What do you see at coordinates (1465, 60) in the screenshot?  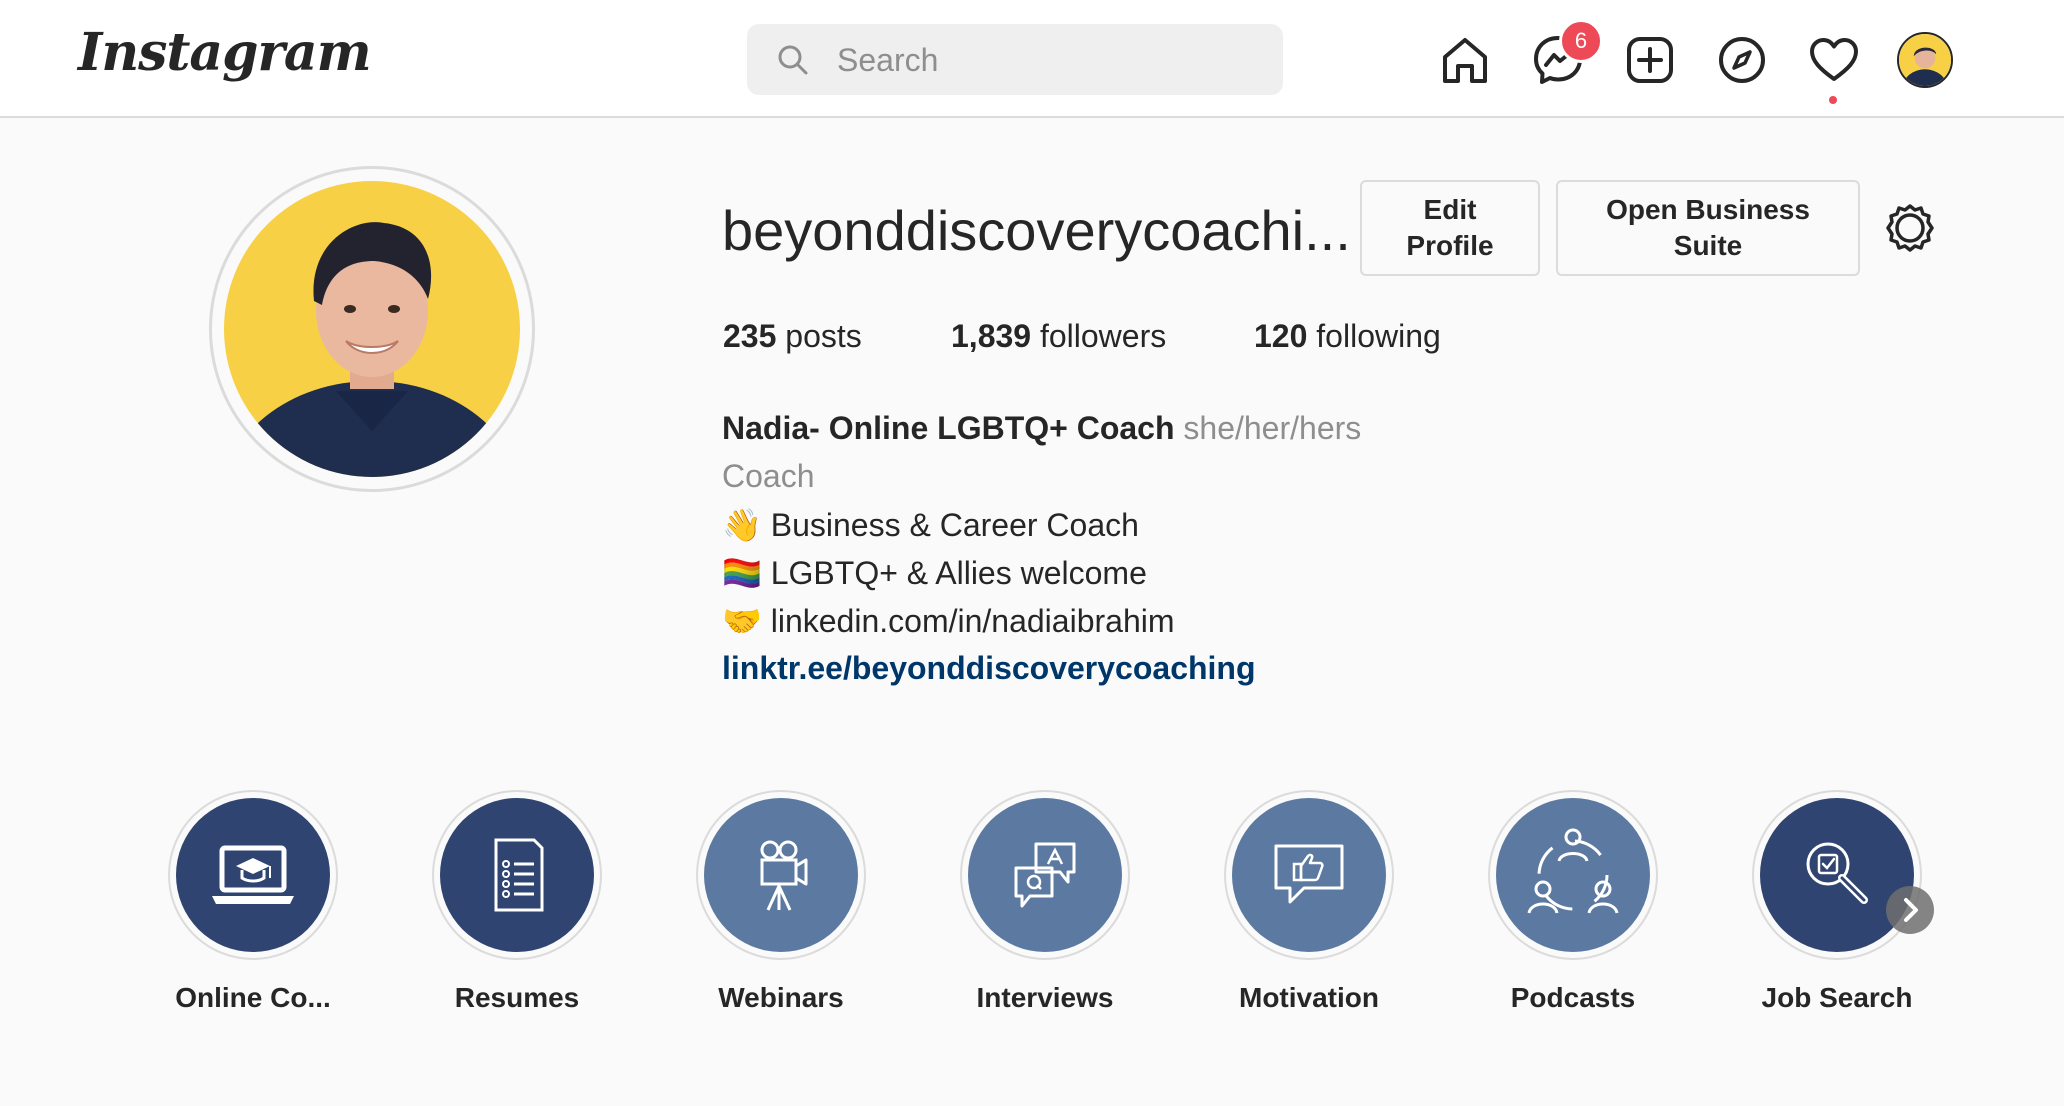 I see `home-icon` at bounding box center [1465, 60].